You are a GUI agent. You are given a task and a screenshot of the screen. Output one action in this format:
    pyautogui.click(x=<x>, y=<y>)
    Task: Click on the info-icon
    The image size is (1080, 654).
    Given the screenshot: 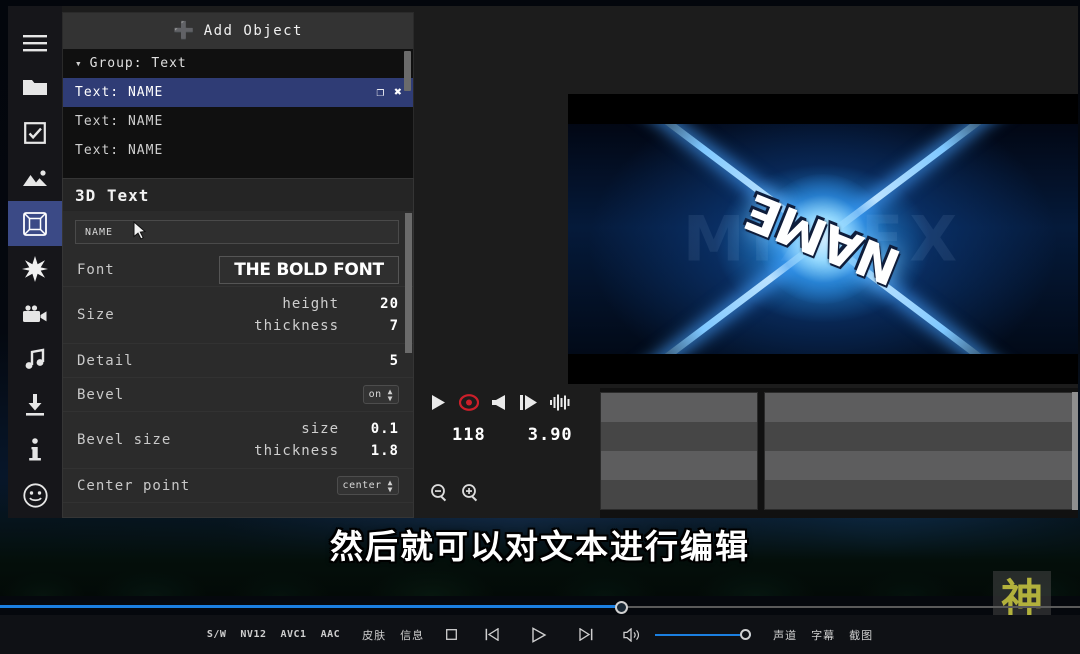 What is the action you would take?
    pyautogui.click(x=35, y=450)
    